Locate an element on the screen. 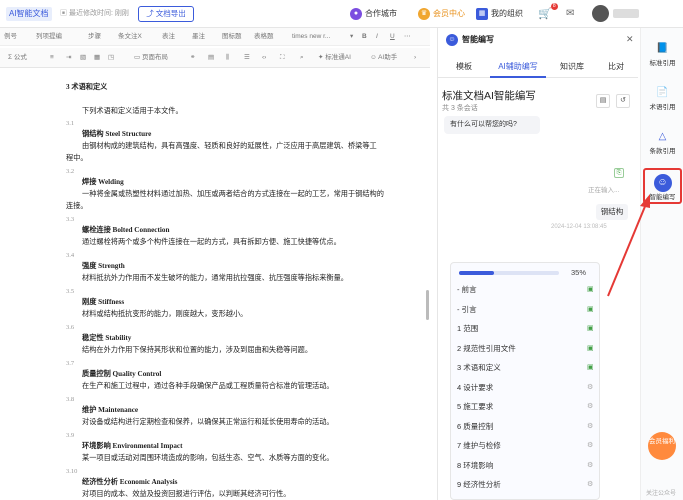 The height and width of the screenshot is (500, 683). outline-item: 4 设计要求 is located at coordinates (475, 388).